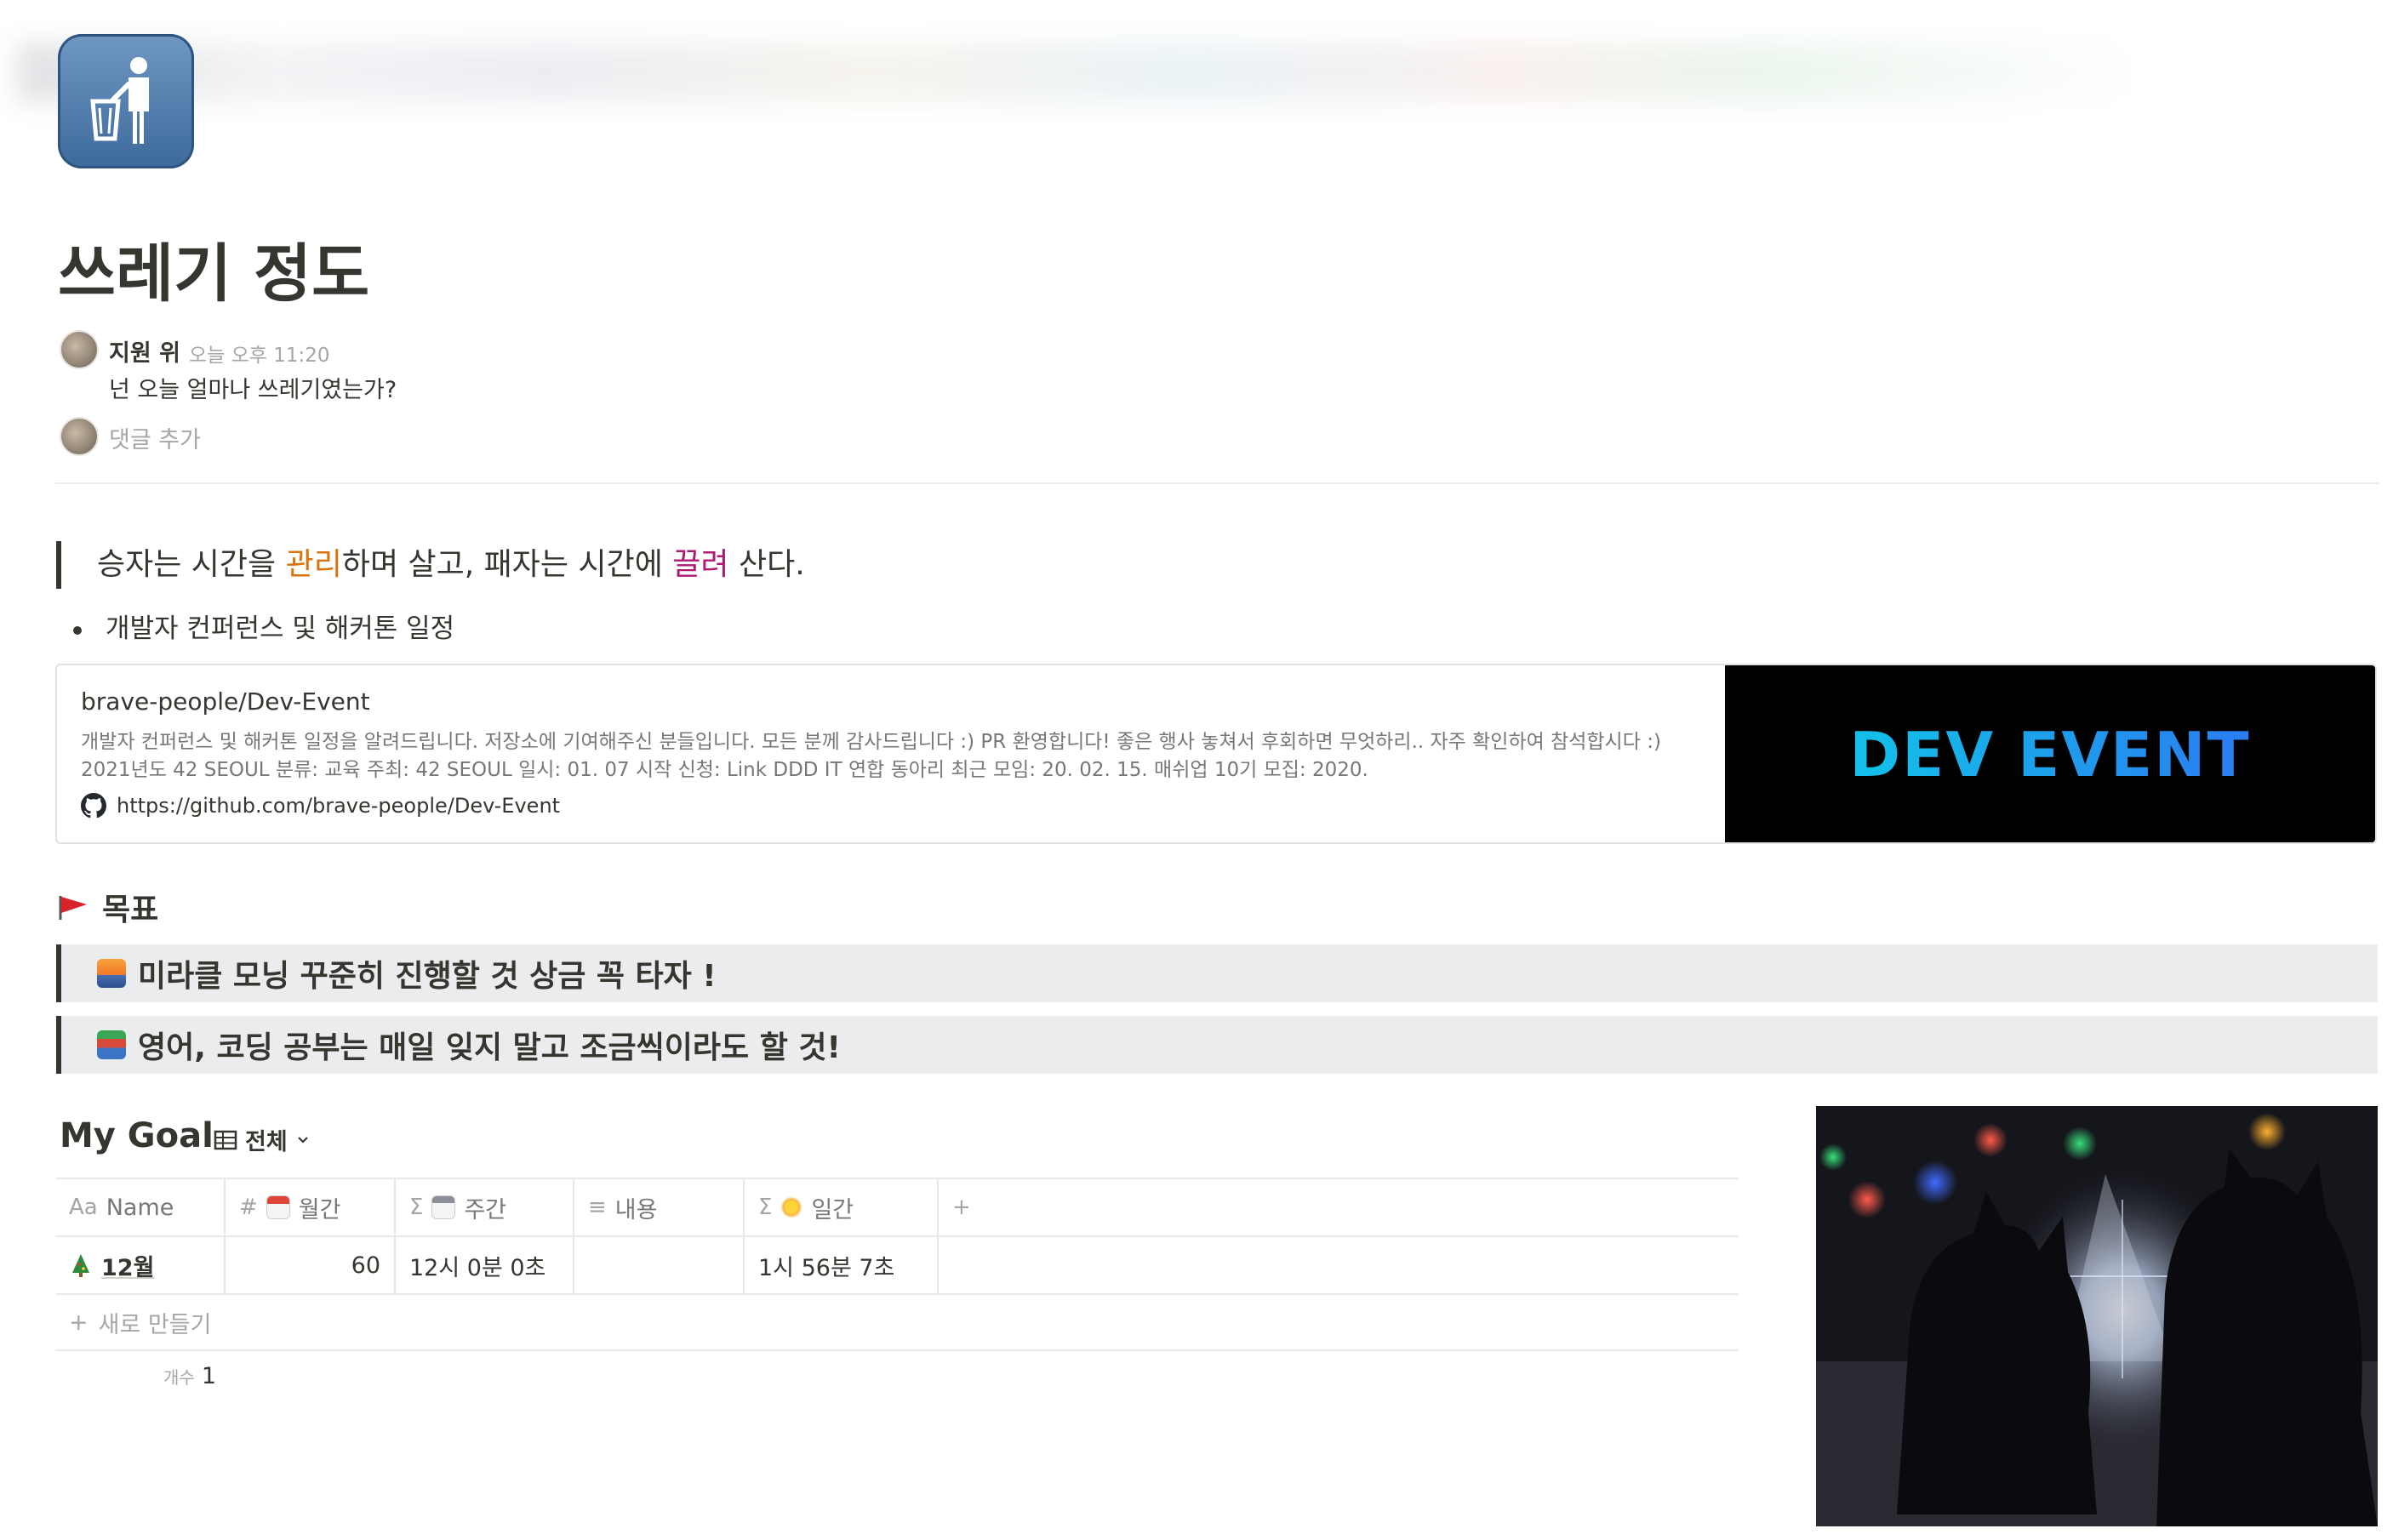 This screenshot has height=1540, width=2393. Describe the element at coordinates (155, 1324) in the screenshot. I see `new-row-label: 새로 만들기` at that location.